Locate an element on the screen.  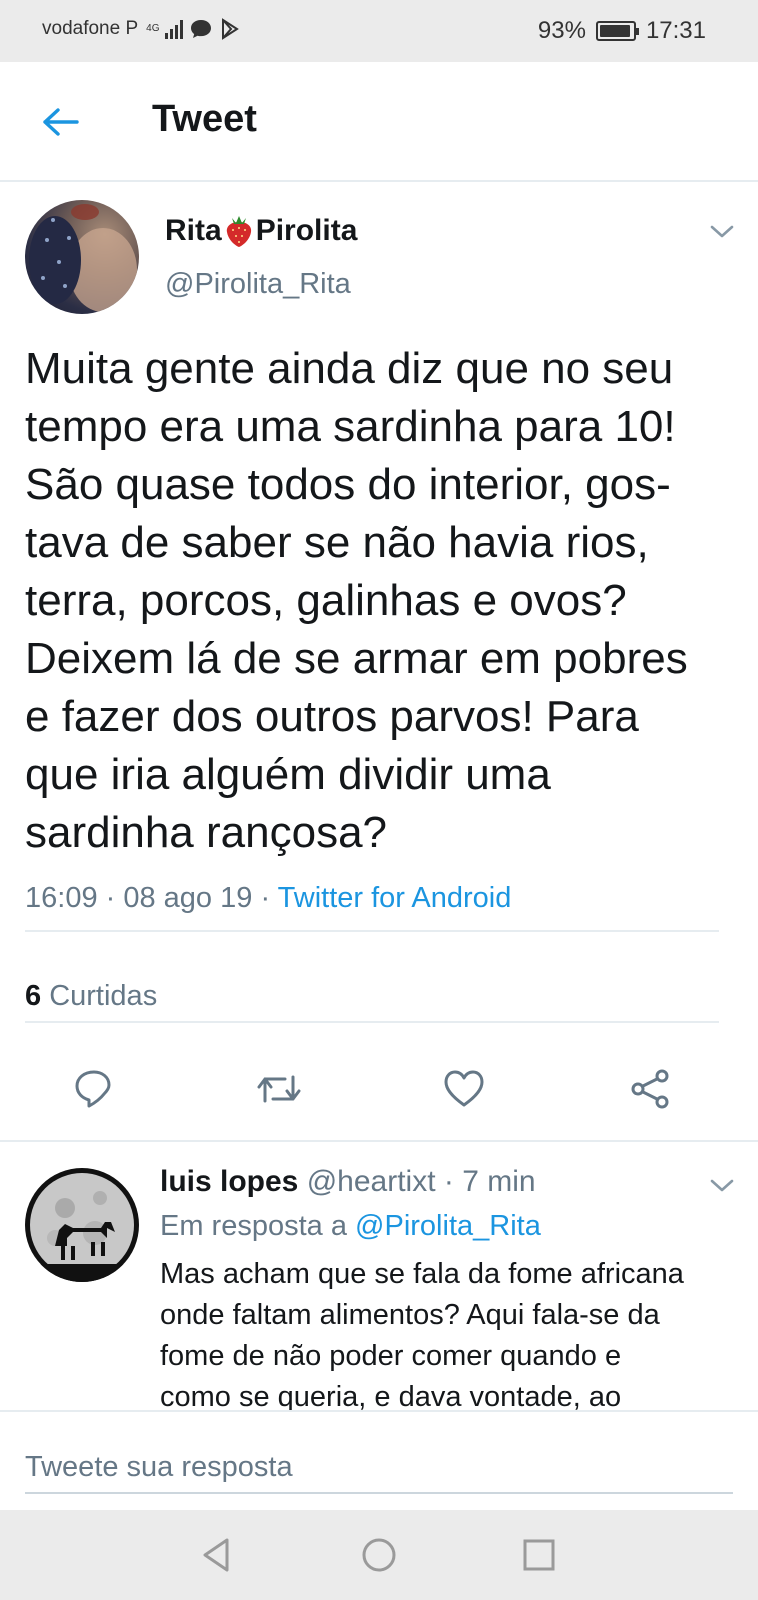
reply-author-avatar is located at coordinates (82, 1225).